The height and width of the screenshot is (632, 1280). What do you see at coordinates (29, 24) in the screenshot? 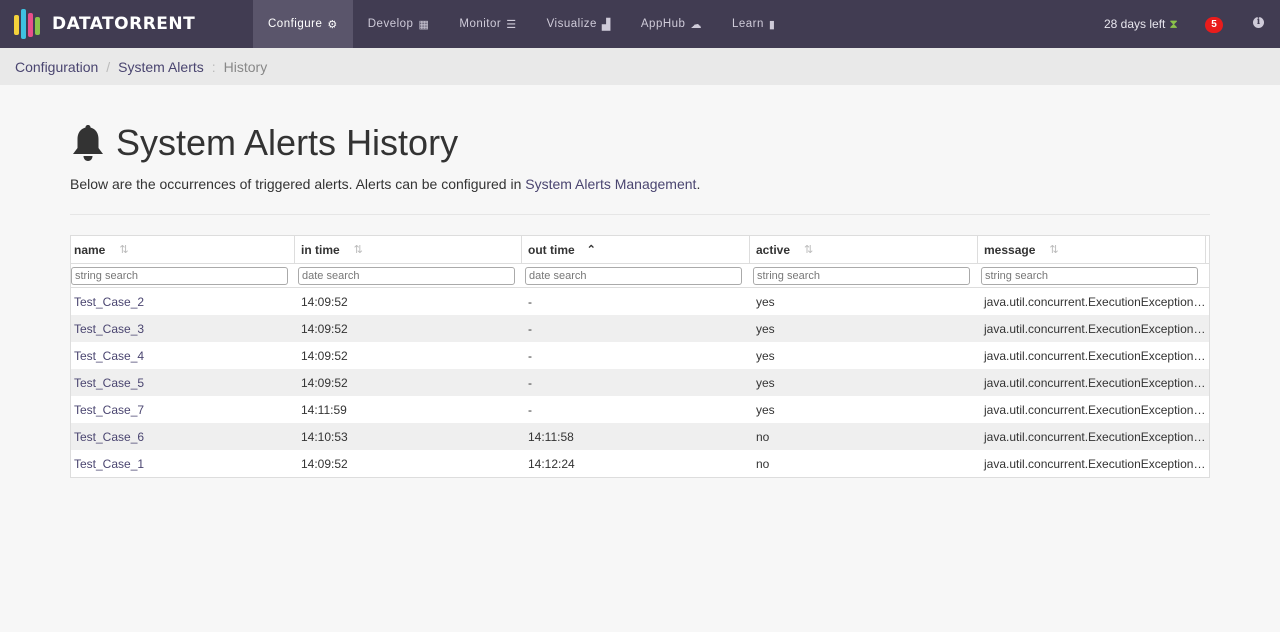
I see `datatorrent-logo-icon` at bounding box center [29, 24].